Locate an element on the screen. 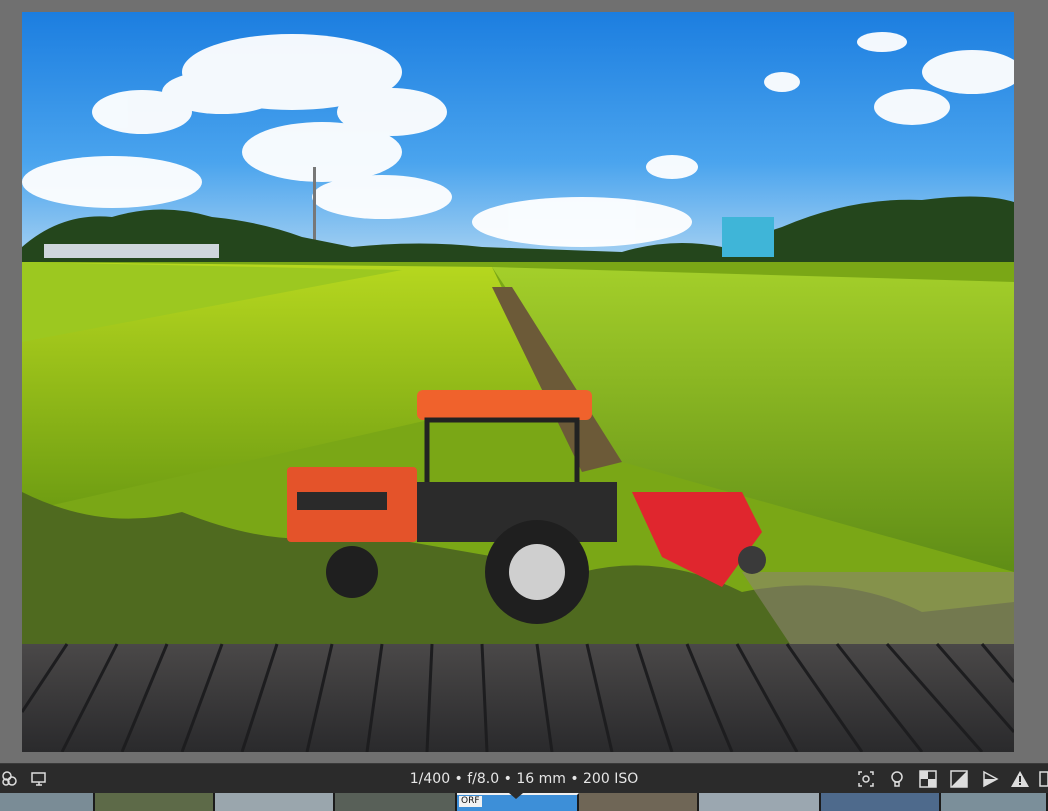 The width and height of the screenshot is (1048, 811). exposure-icon is located at coordinates (959, 779).